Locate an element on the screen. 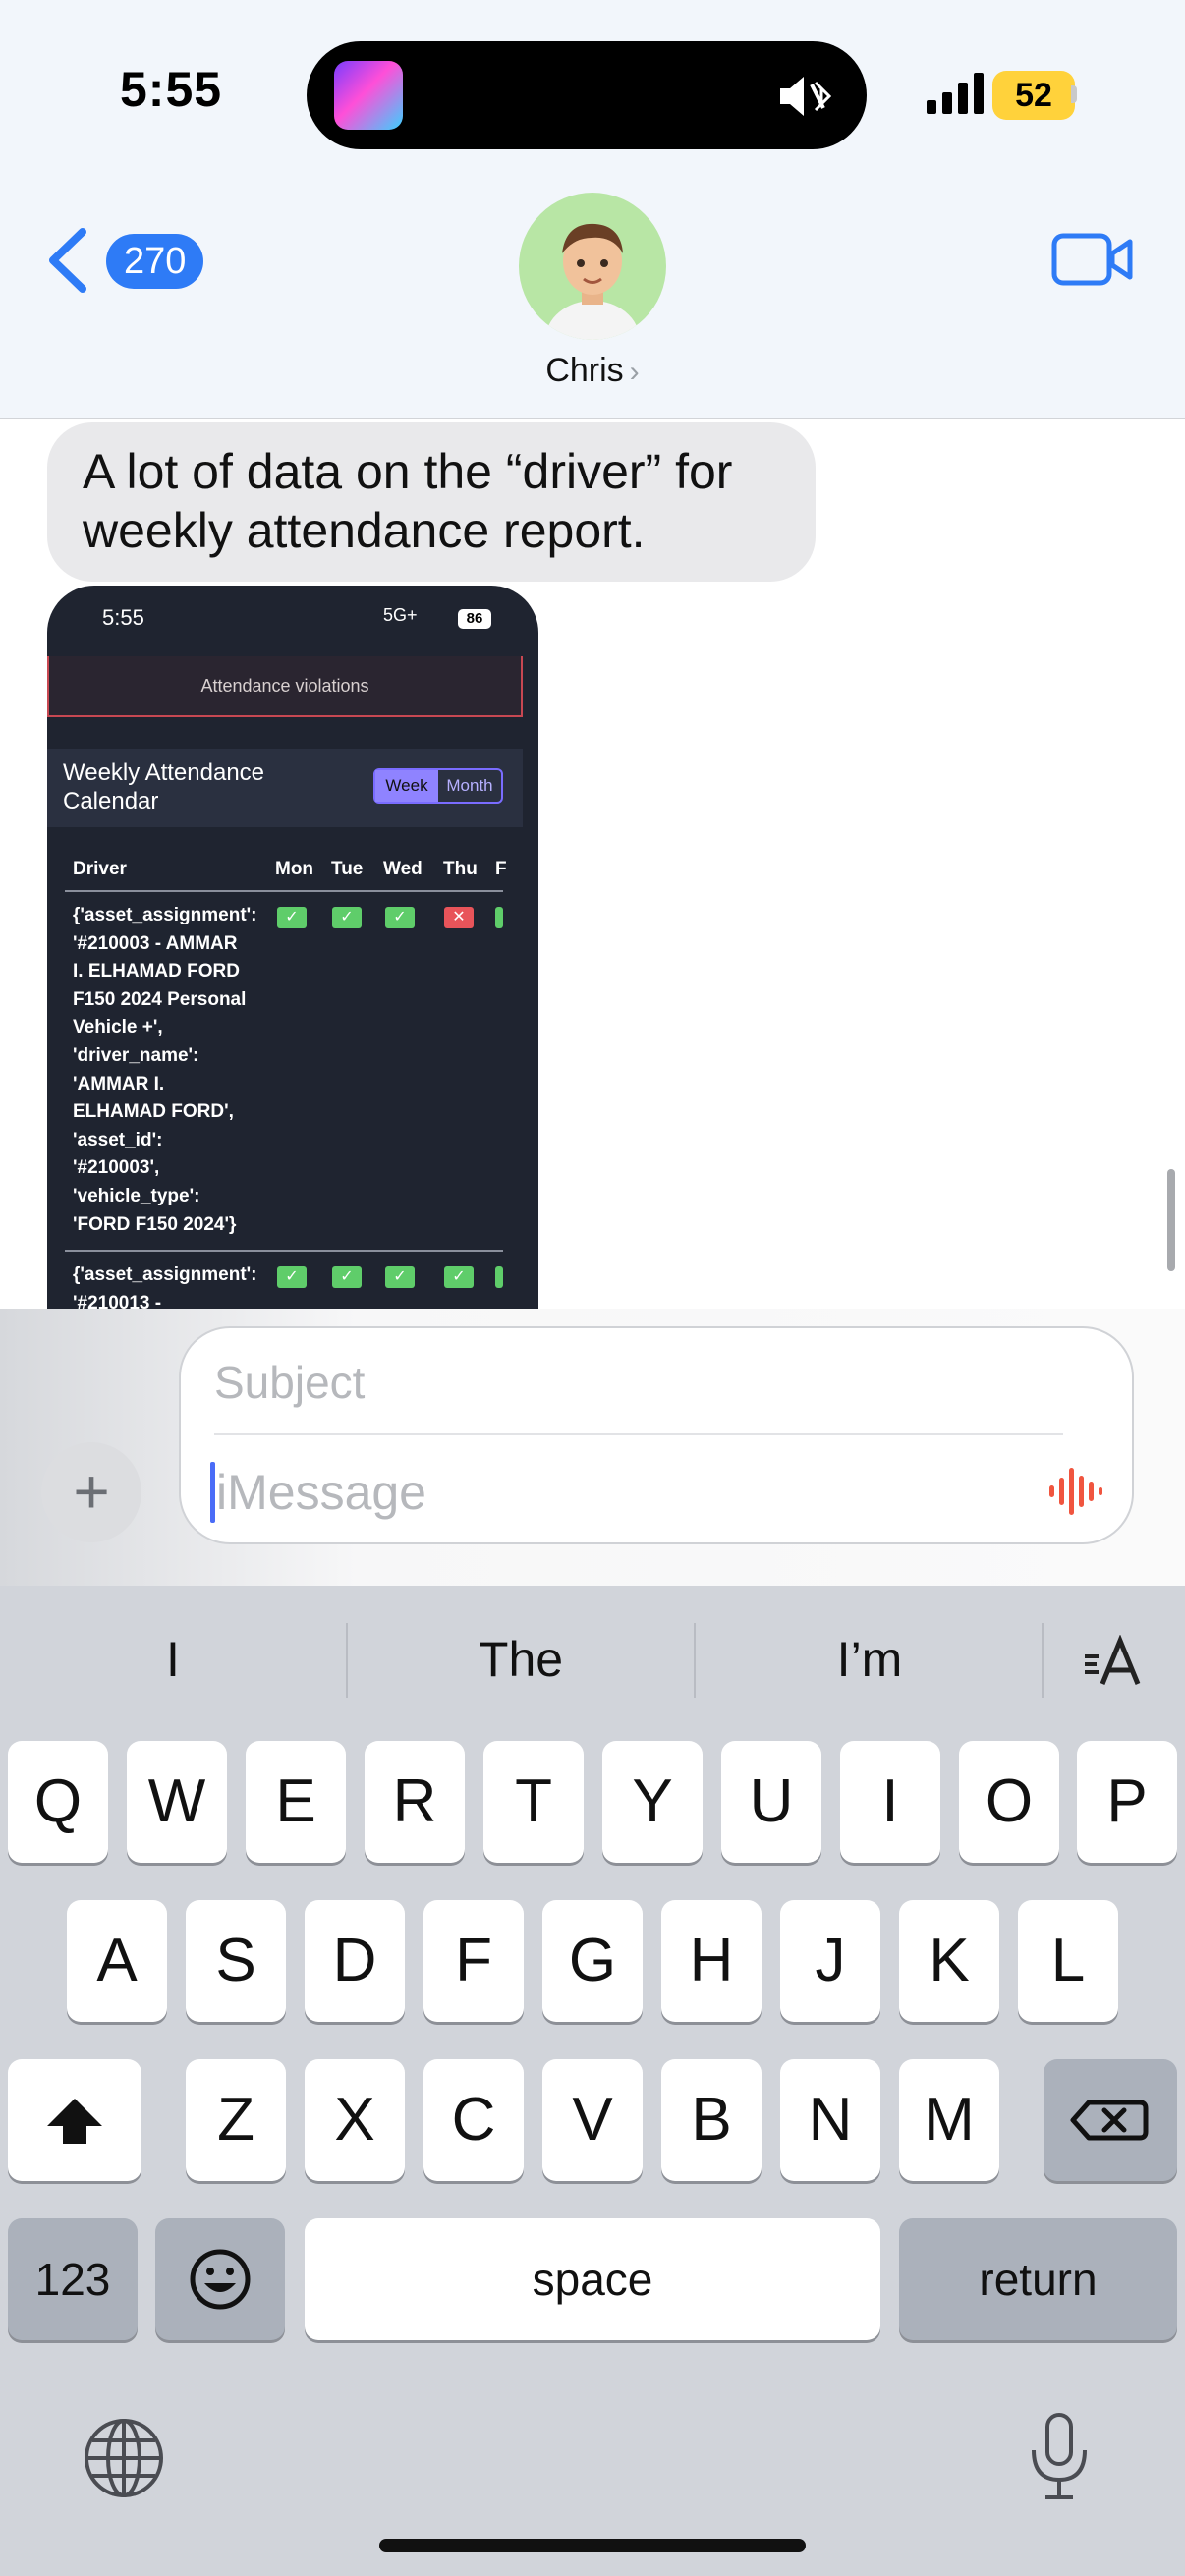 The image size is (1185, 2576). key-f: F is located at coordinates (474, 1961).